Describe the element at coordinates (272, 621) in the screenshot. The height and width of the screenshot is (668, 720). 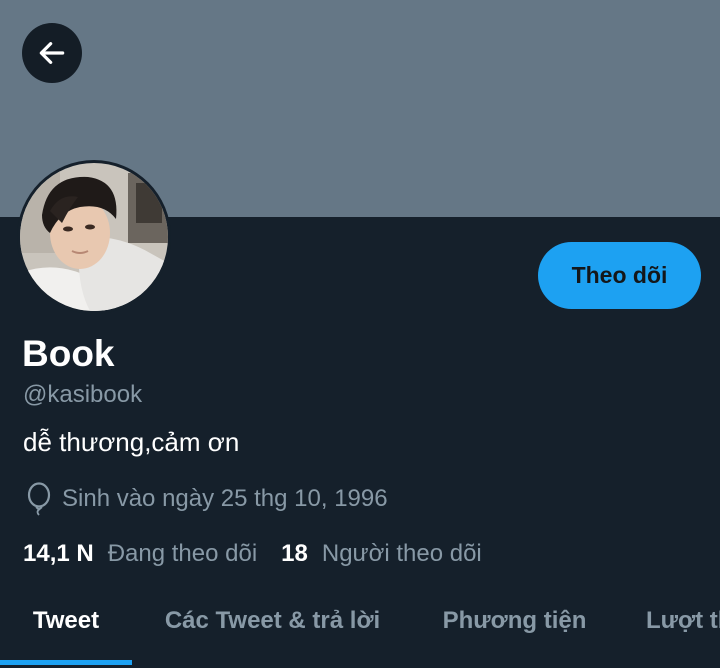
I see `tab-tweets-and-replies: Các Tweet & trả lời` at that location.